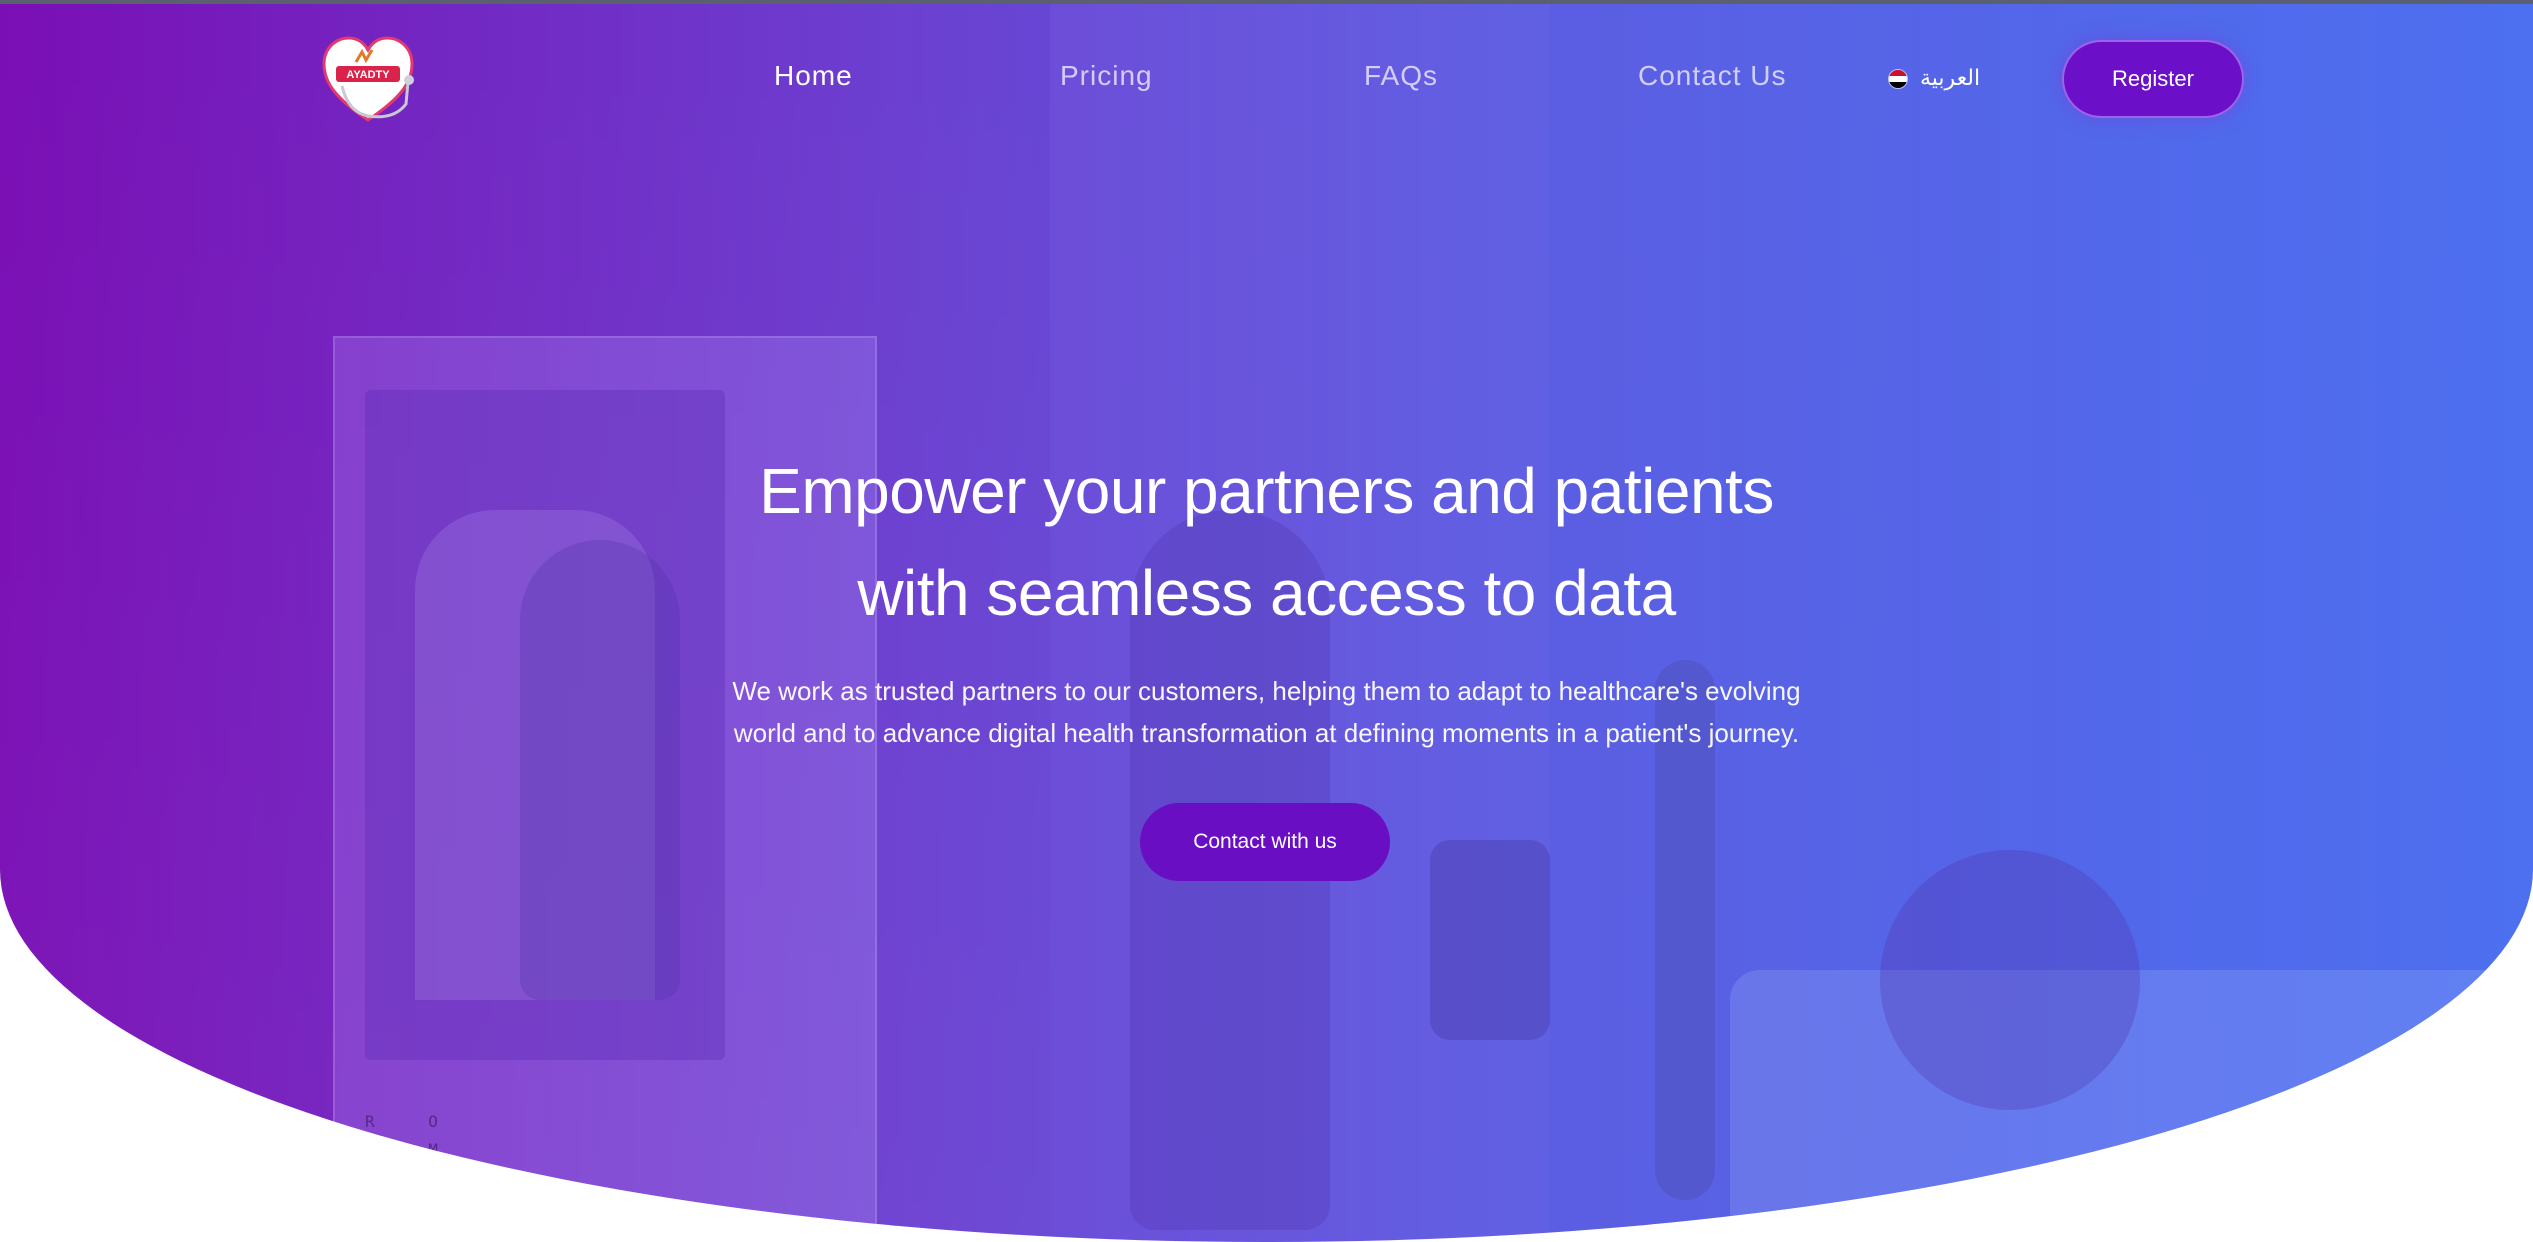  What do you see at coordinates (813, 76) in the screenshot?
I see `nav-home: Home` at bounding box center [813, 76].